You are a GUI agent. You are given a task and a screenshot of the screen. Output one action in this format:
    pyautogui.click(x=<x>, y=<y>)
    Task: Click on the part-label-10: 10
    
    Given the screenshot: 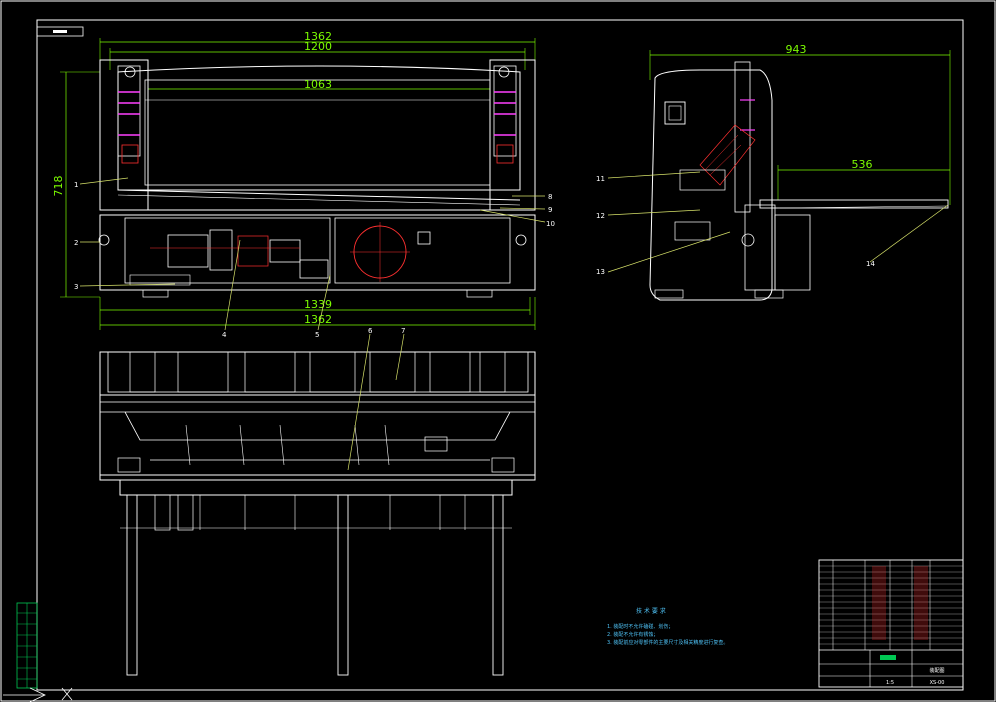 What is the action you would take?
    pyautogui.click(x=550, y=224)
    